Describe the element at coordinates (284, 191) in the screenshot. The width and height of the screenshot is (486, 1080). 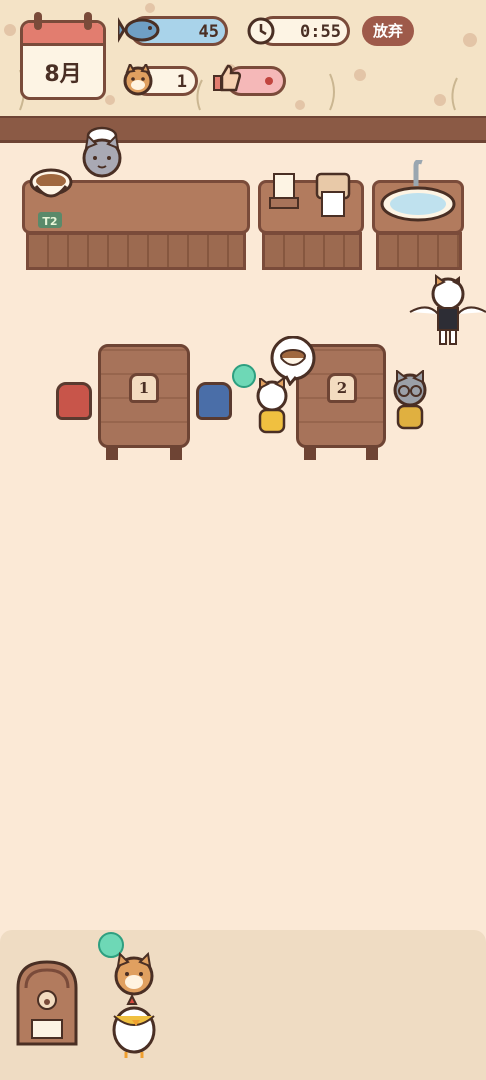
I see `receipt-holder-icon` at that location.